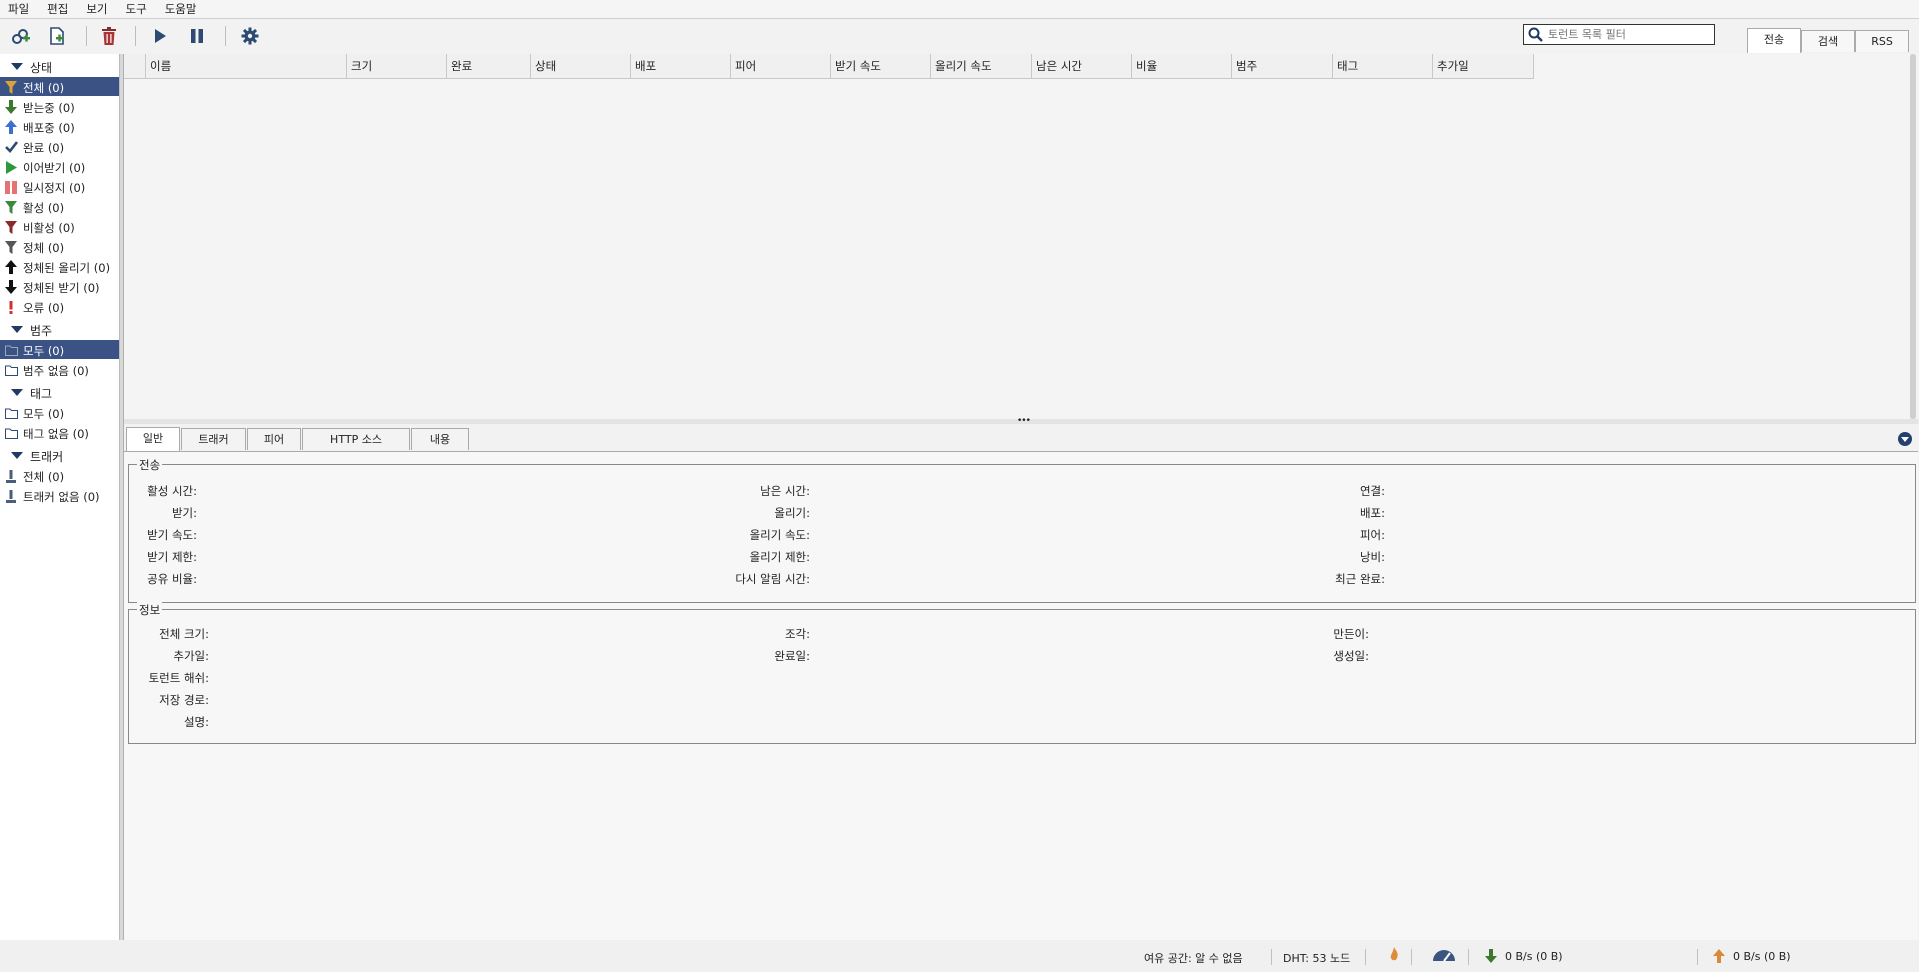 The width and height of the screenshot is (1919, 972). I want to click on field-share-ratio: 공유 비율:, so click(172, 579).